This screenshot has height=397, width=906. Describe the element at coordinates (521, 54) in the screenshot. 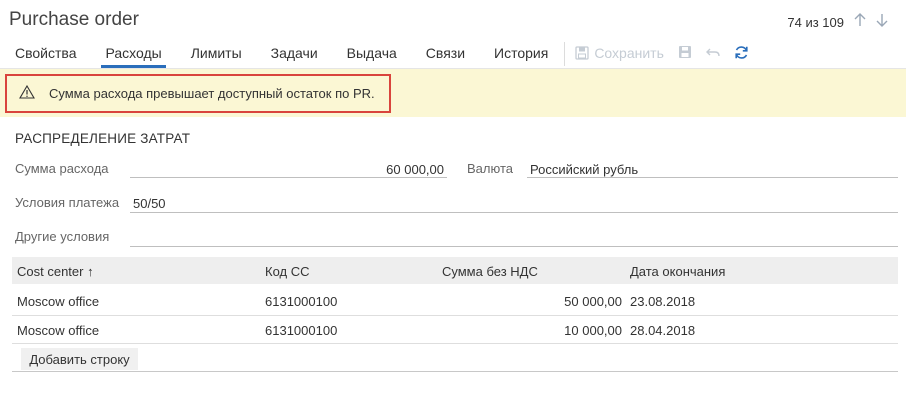

I see `tab-history: История` at that location.